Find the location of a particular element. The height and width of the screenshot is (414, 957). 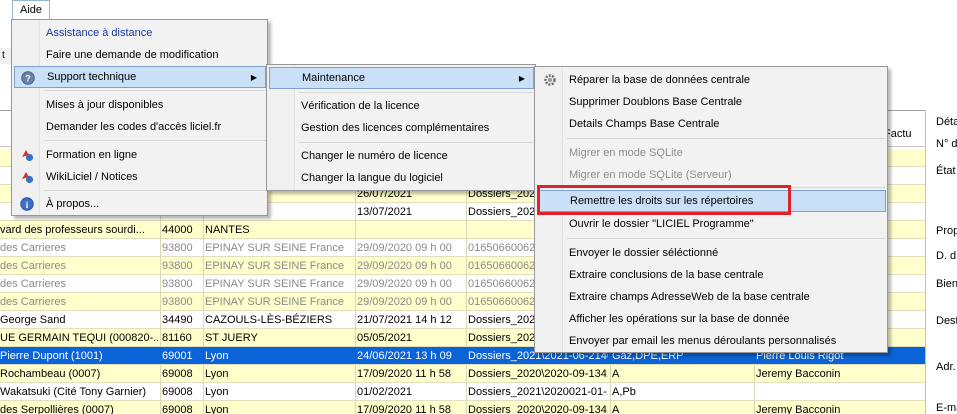

menu-item-assistance: Assistance à distance is located at coordinates (140, 33).